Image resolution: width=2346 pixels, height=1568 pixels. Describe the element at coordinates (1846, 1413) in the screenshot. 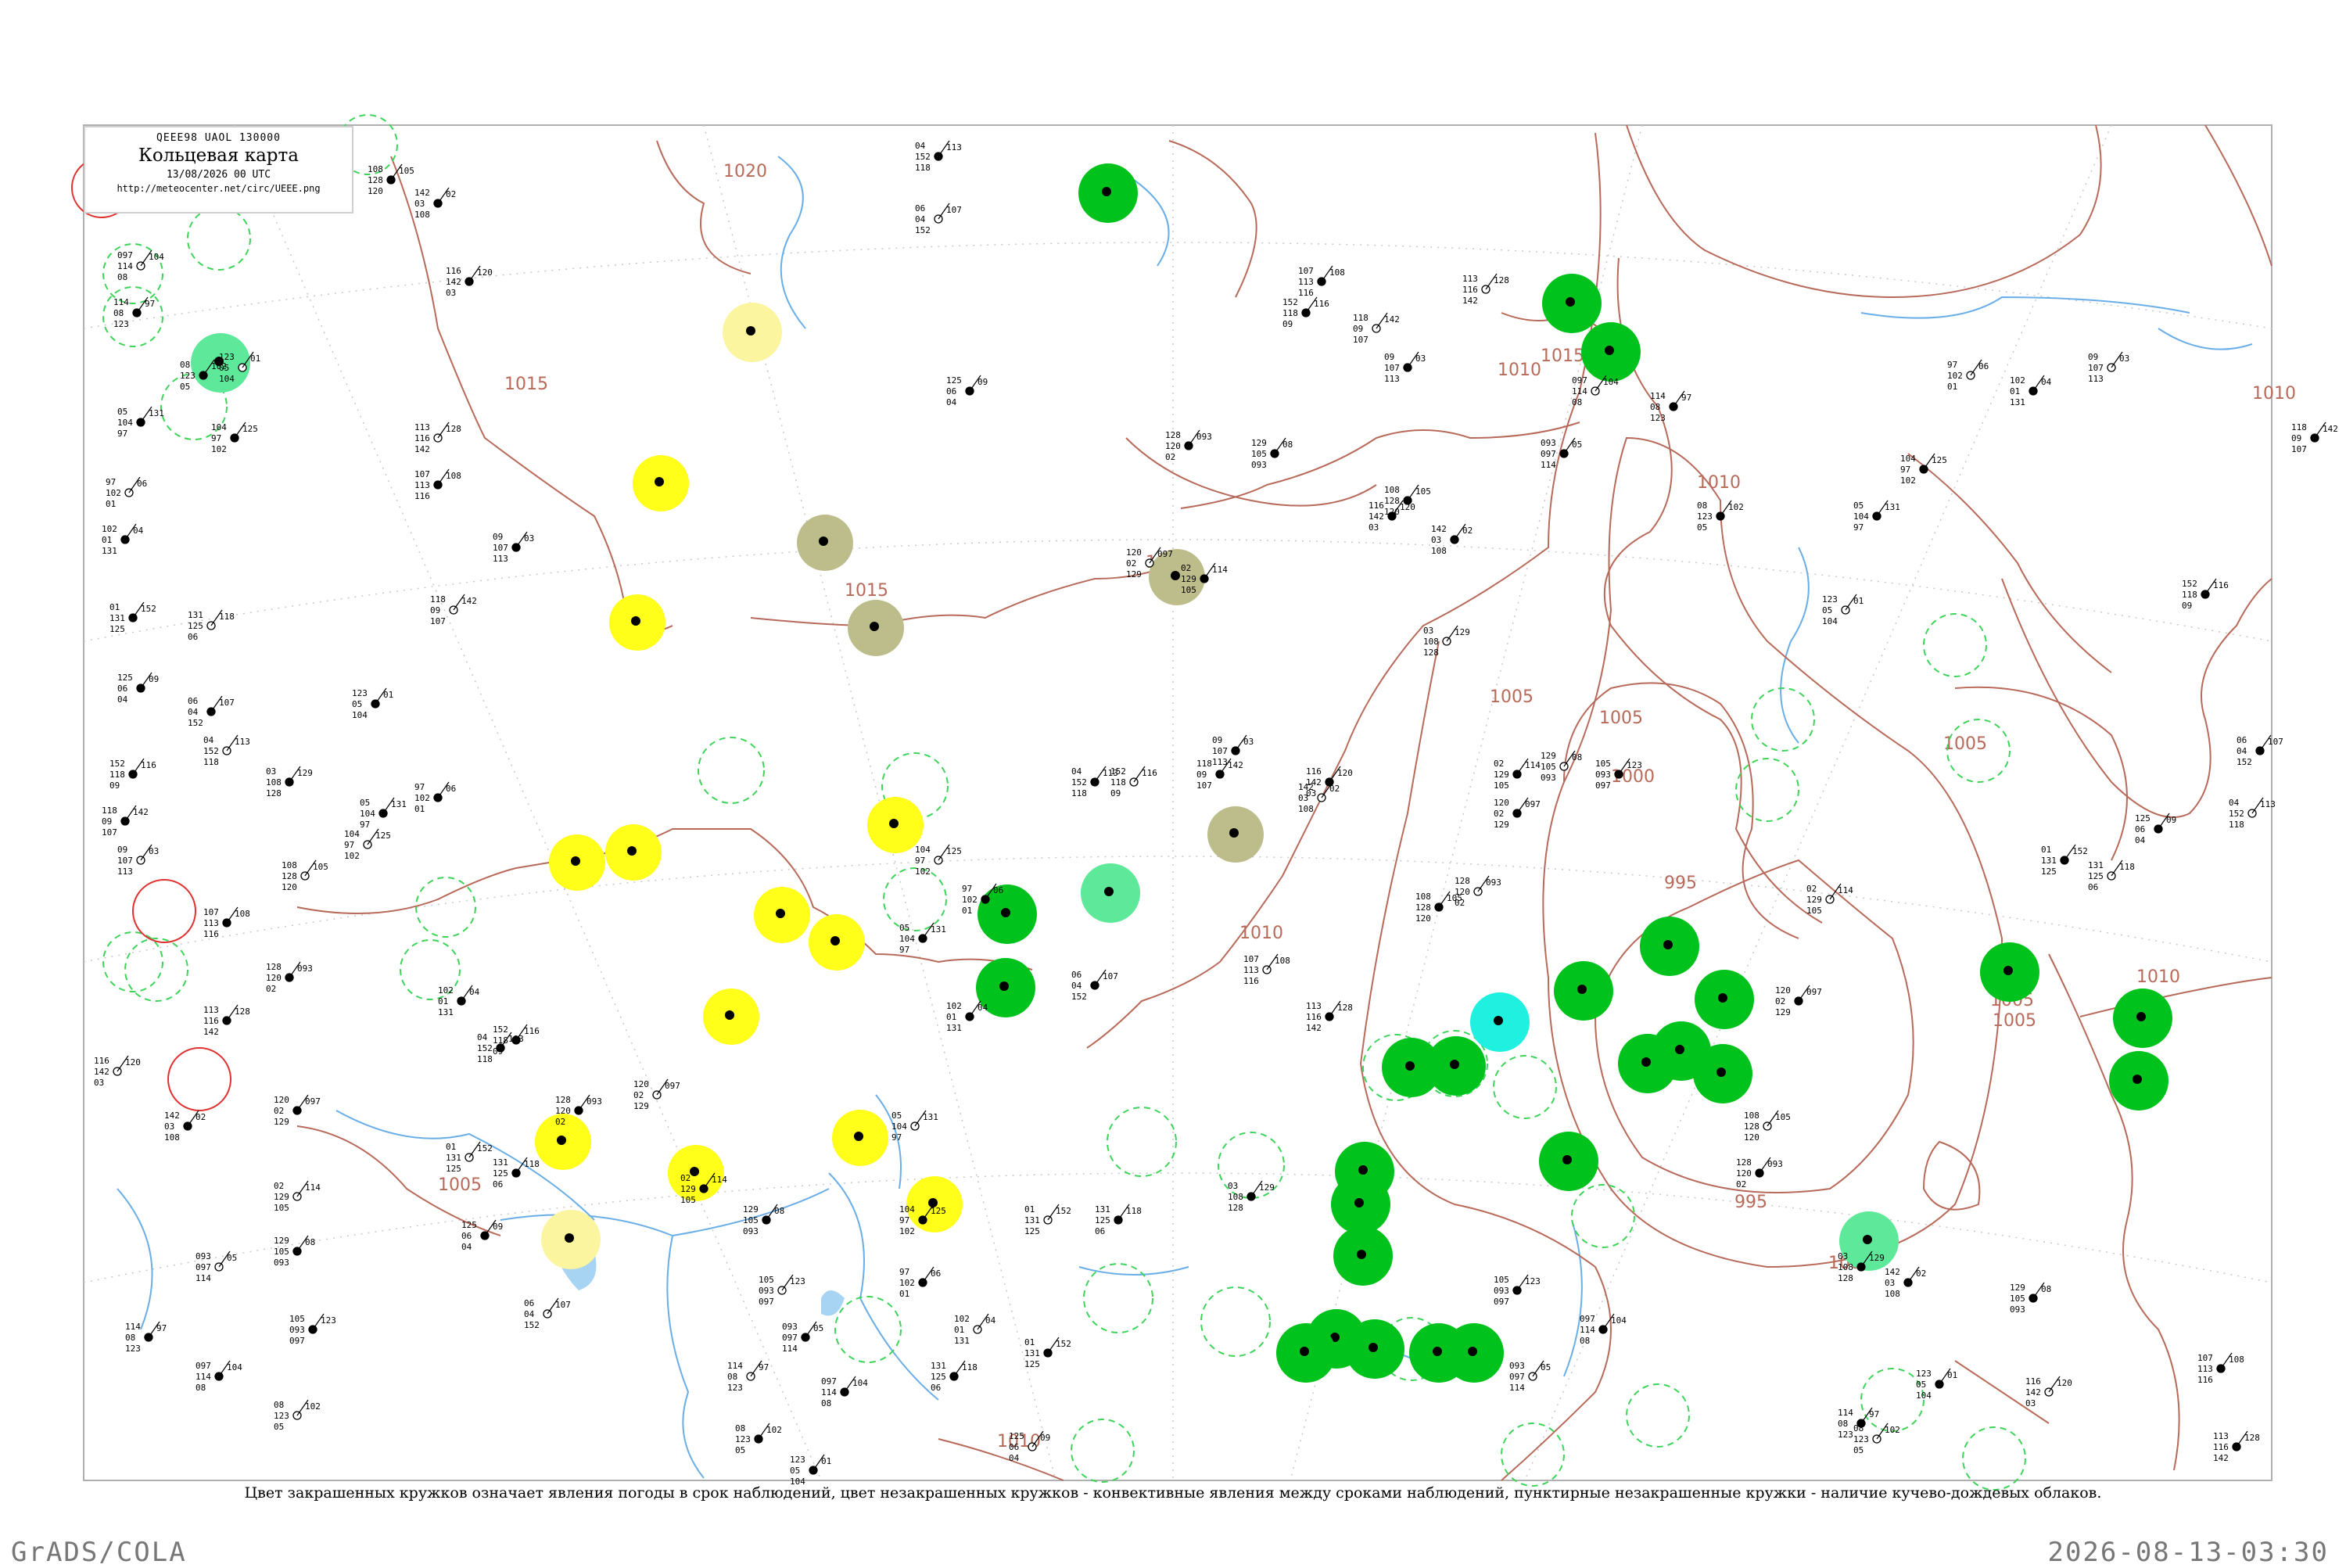

I see `svg-text: 114` at that location.